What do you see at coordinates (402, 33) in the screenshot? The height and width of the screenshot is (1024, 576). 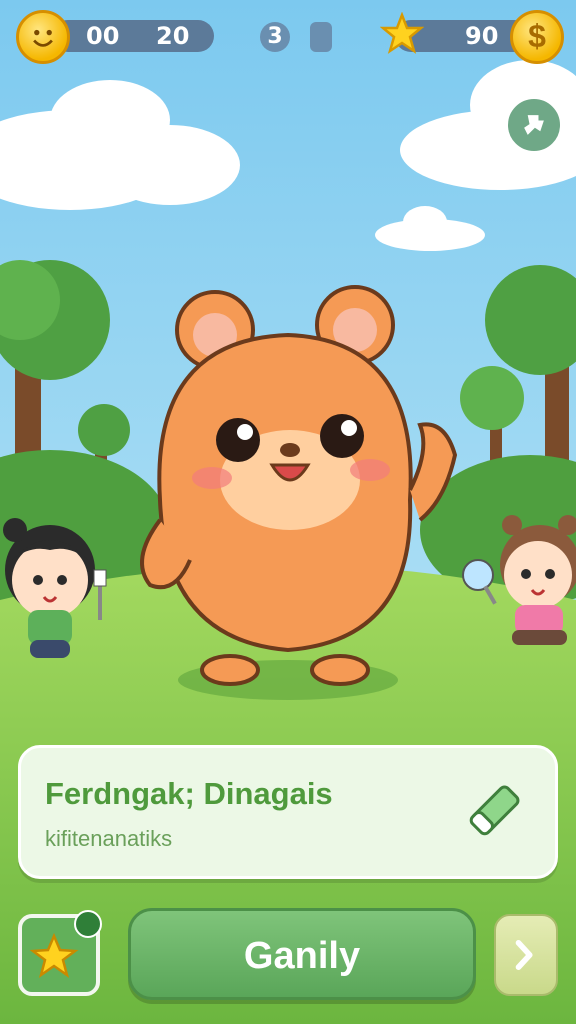 I see `star-icon` at bounding box center [402, 33].